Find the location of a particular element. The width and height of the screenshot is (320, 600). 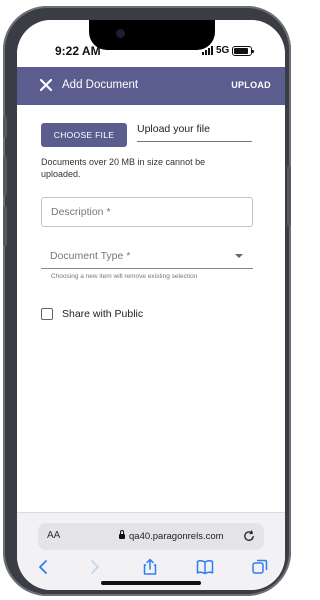

notch is located at coordinates (152, 35).